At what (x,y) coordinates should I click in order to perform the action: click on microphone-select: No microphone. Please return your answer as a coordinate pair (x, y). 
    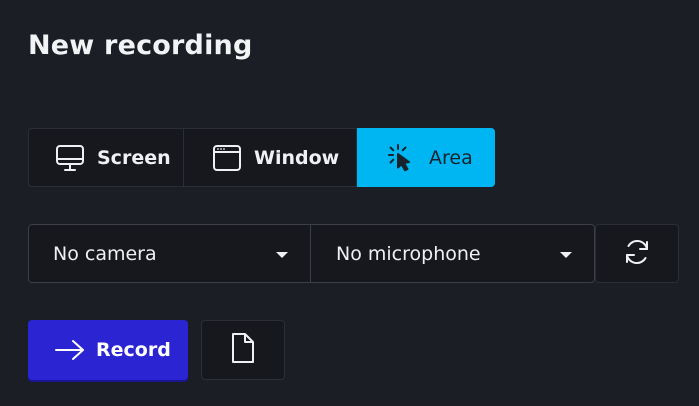
    Looking at the image, I should click on (453, 253).